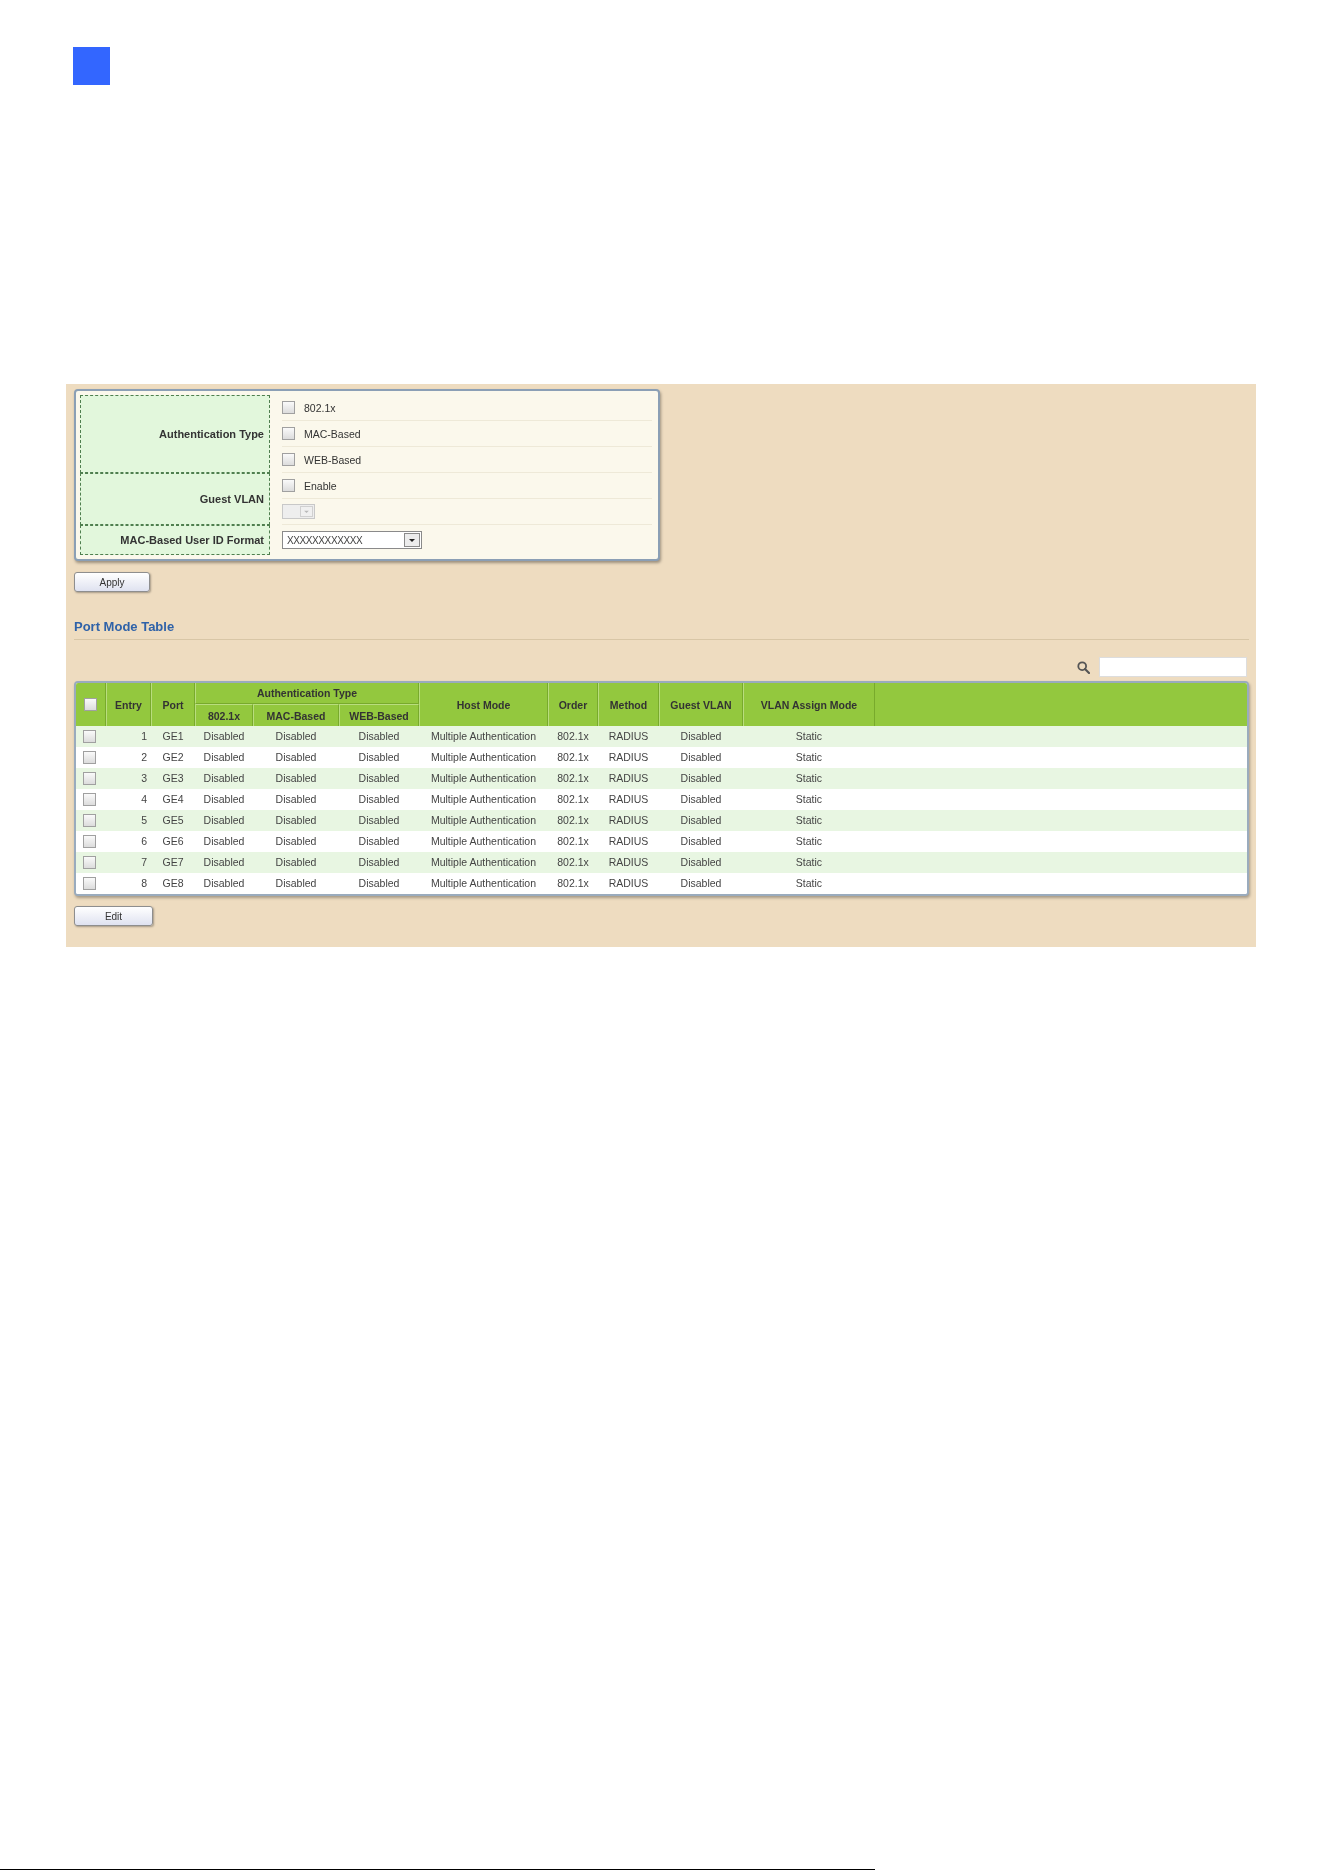  I want to click on table-cell-text: GE3, so click(173, 778).